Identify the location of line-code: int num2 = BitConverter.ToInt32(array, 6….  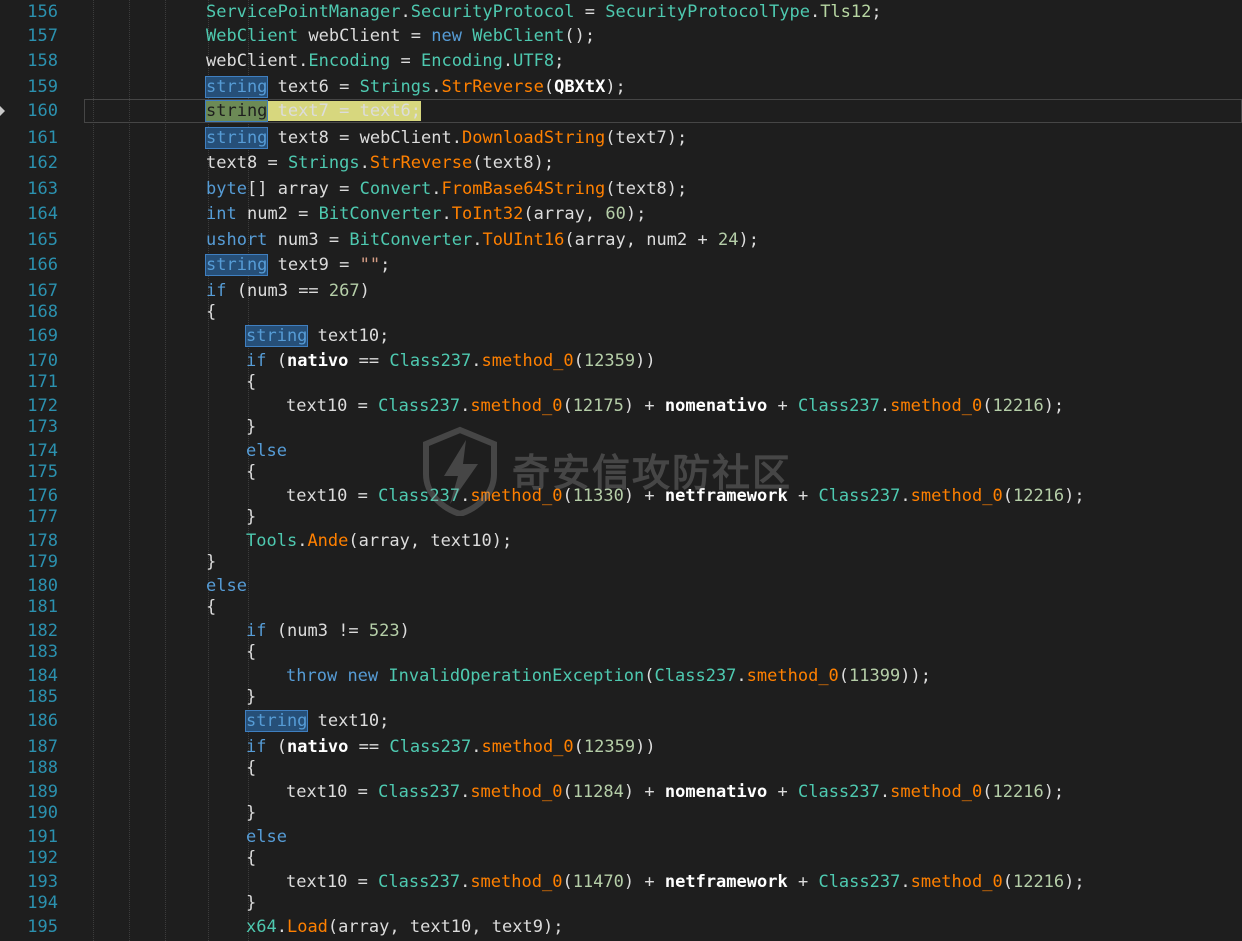
(426, 214).